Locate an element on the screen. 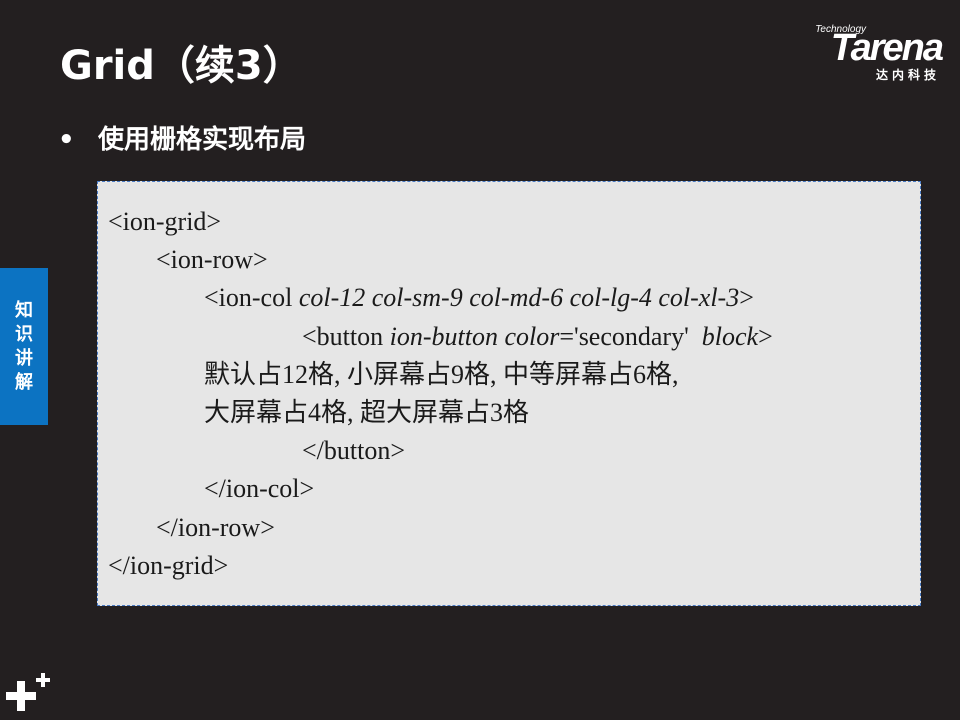 The width and height of the screenshot is (960, 720). code-text: <ion-col is located at coordinates (251, 298).